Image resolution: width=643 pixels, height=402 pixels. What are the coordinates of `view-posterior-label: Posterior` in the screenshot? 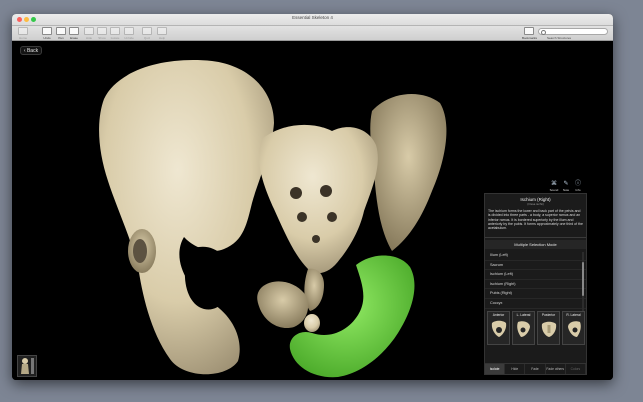 It's located at (548, 315).